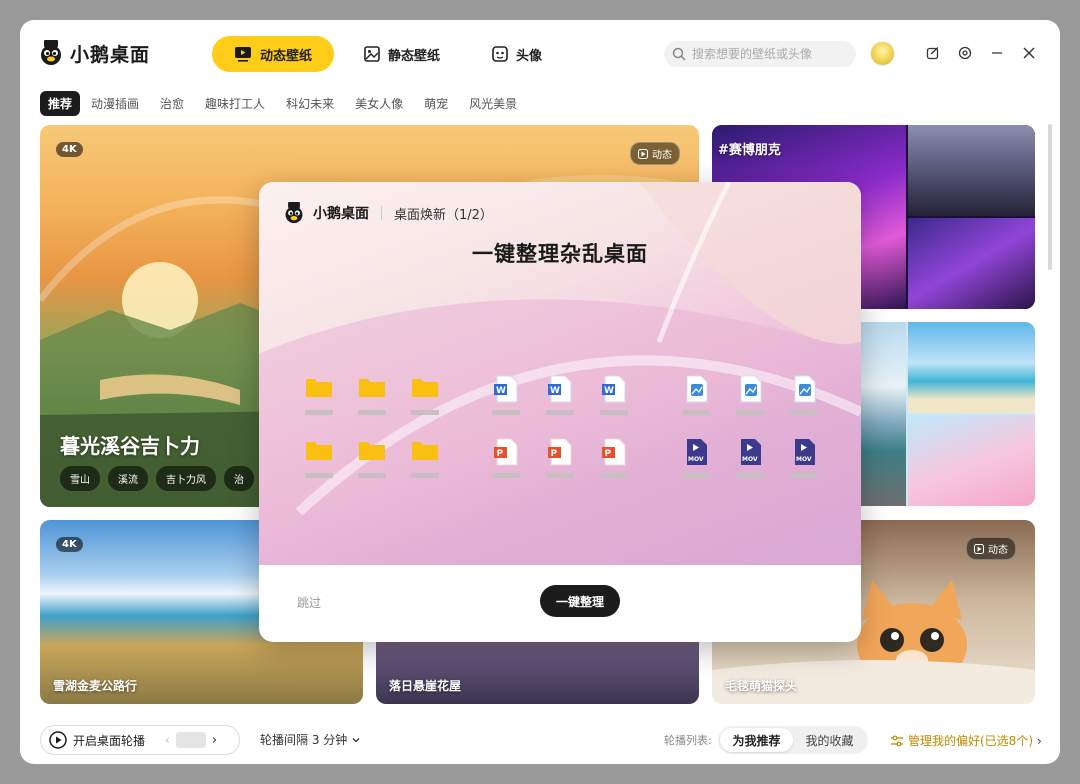  What do you see at coordinates (756, 740) in the screenshot?
I see `list-option-recommended: 为我推荐` at bounding box center [756, 740].